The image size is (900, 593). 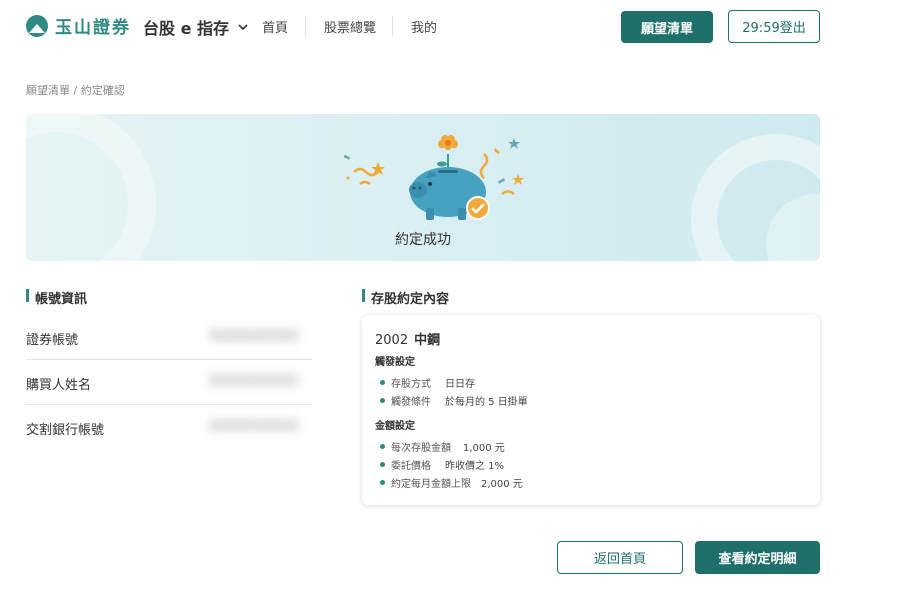 What do you see at coordinates (169, 427) in the screenshot?
I see `account-row: 交割銀行帳號 XXXXXXXXXX` at bounding box center [169, 427].